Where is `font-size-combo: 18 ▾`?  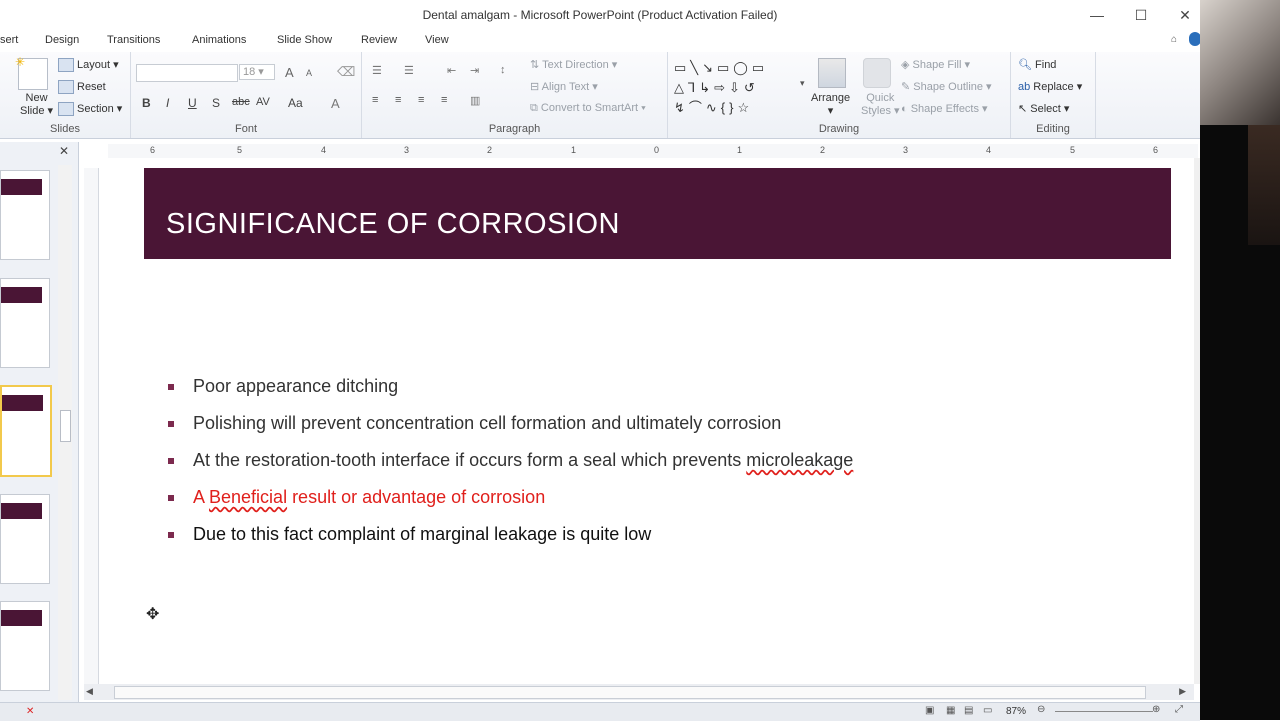 font-size-combo: 18 ▾ is located at coordinates (257, 72).